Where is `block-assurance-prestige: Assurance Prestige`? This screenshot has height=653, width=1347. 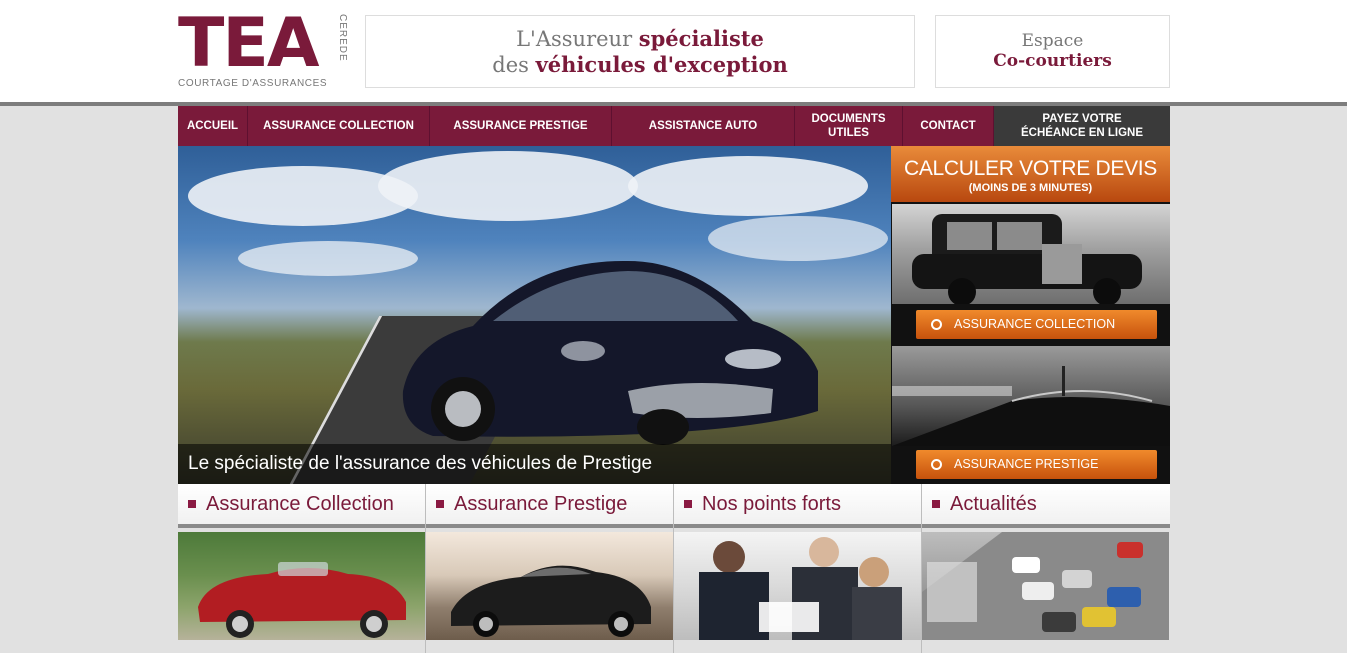 block-assurance-prestige: Assurance Prestige is located at coordinates (550, 568).